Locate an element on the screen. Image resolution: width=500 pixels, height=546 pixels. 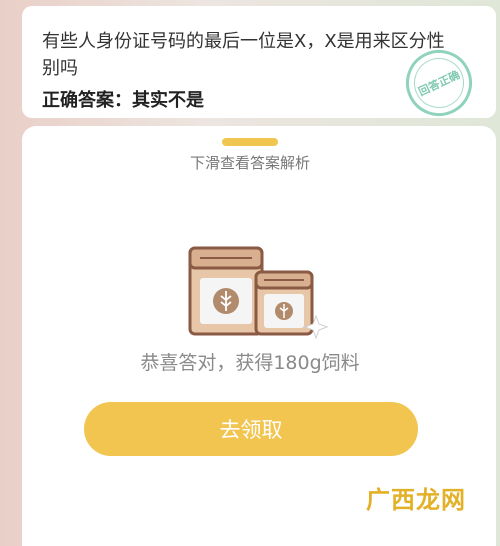
stamp-text: 回答正确 is located at coordinates (439, 83).